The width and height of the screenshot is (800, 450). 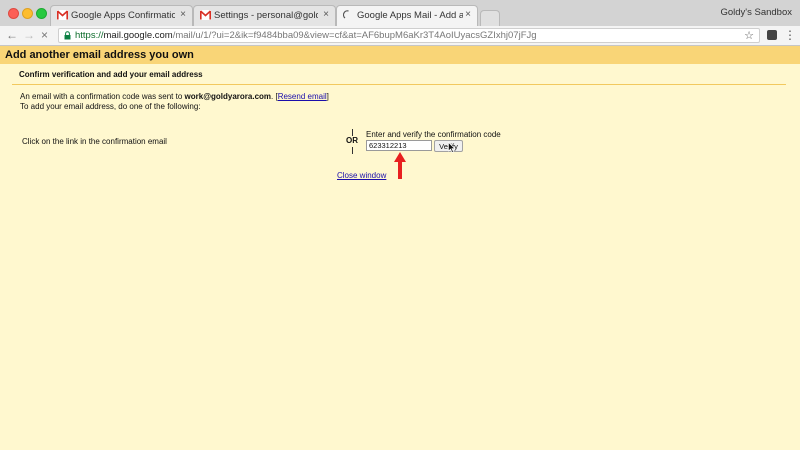 I want to click on browser-tab-settings: Settings - personal@goldyarora ×, so click(x=264, y=15).